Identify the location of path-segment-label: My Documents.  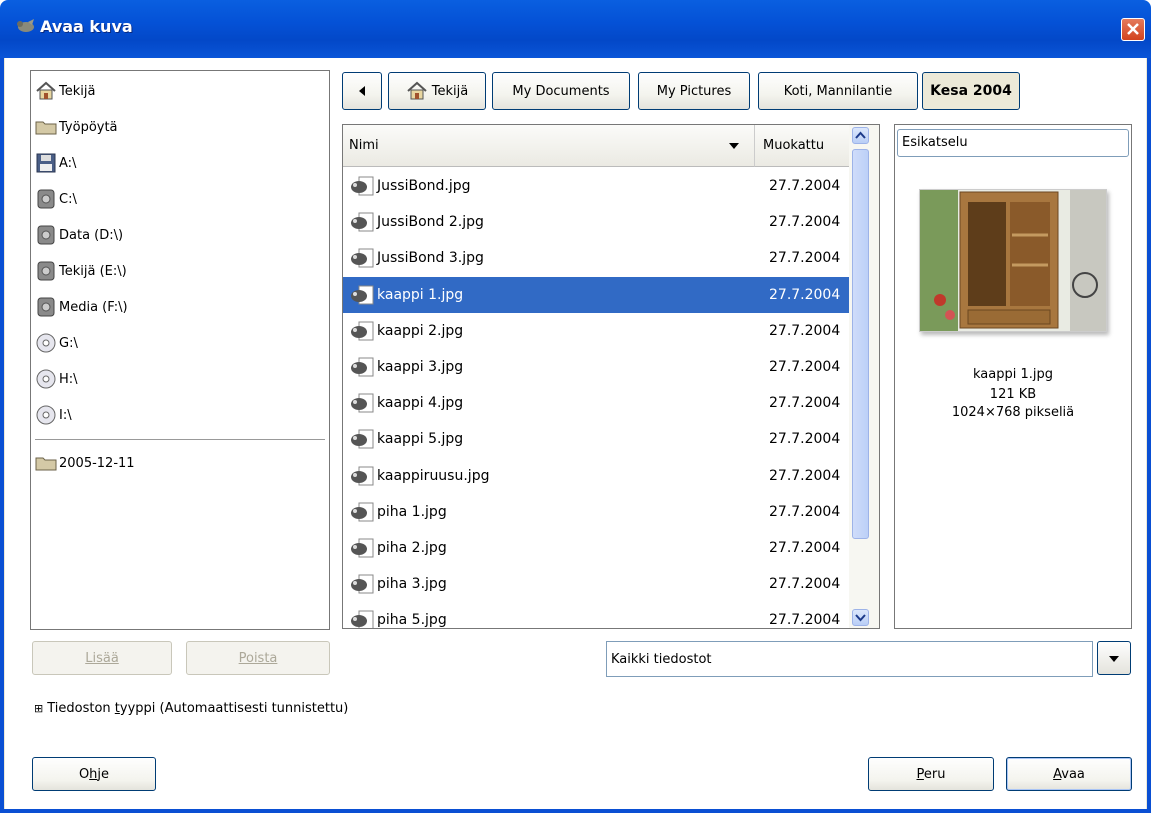
(561, 91).